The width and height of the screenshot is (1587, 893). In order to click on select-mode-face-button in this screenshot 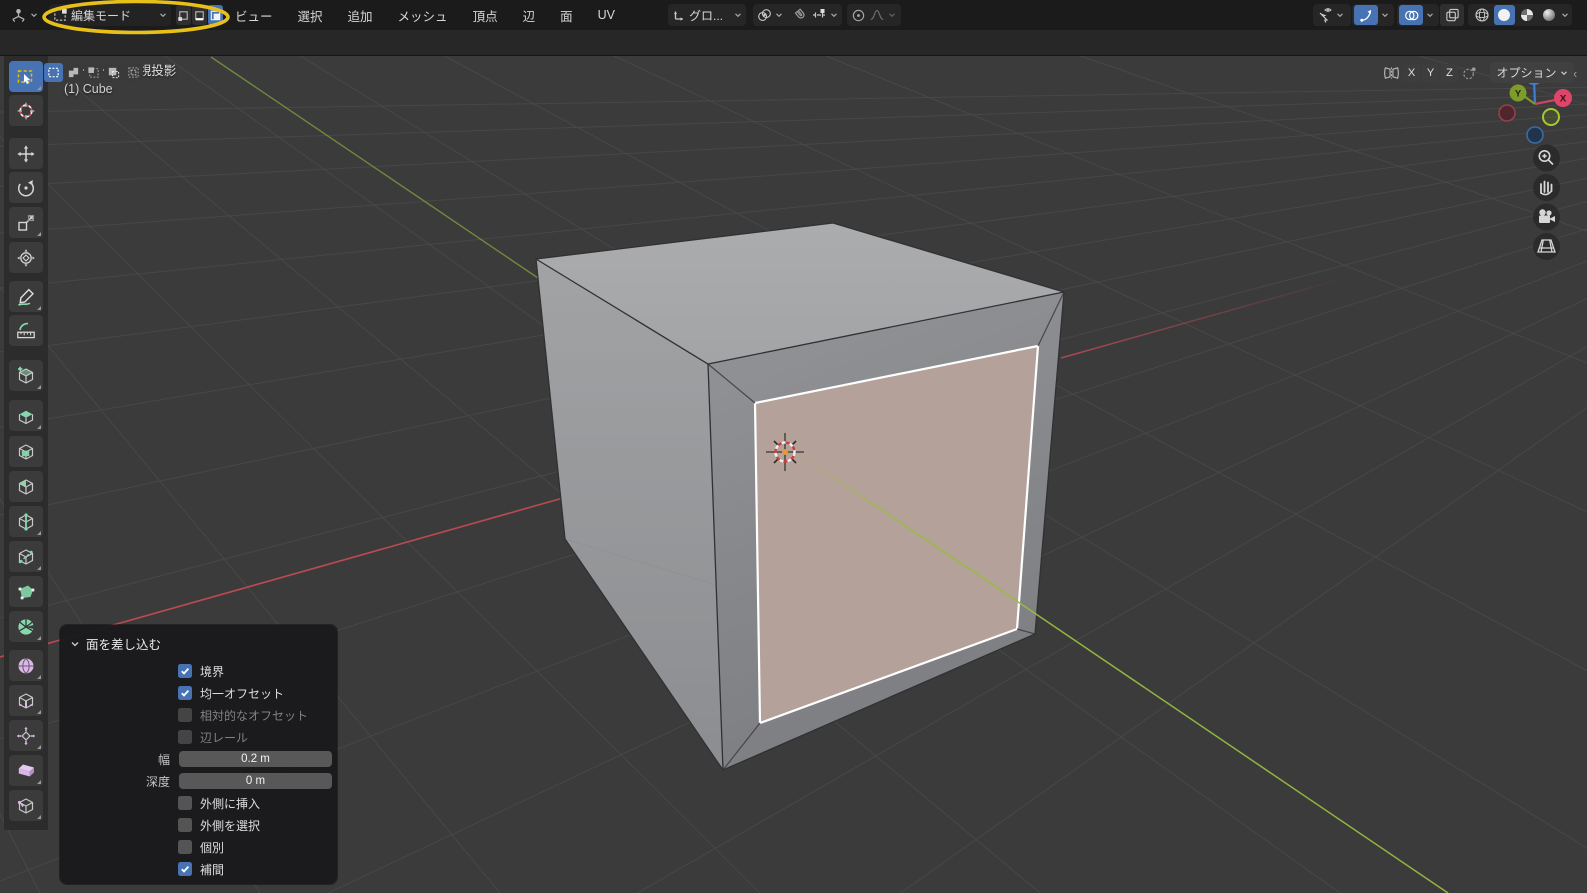, I will do `click(215, 15)`.